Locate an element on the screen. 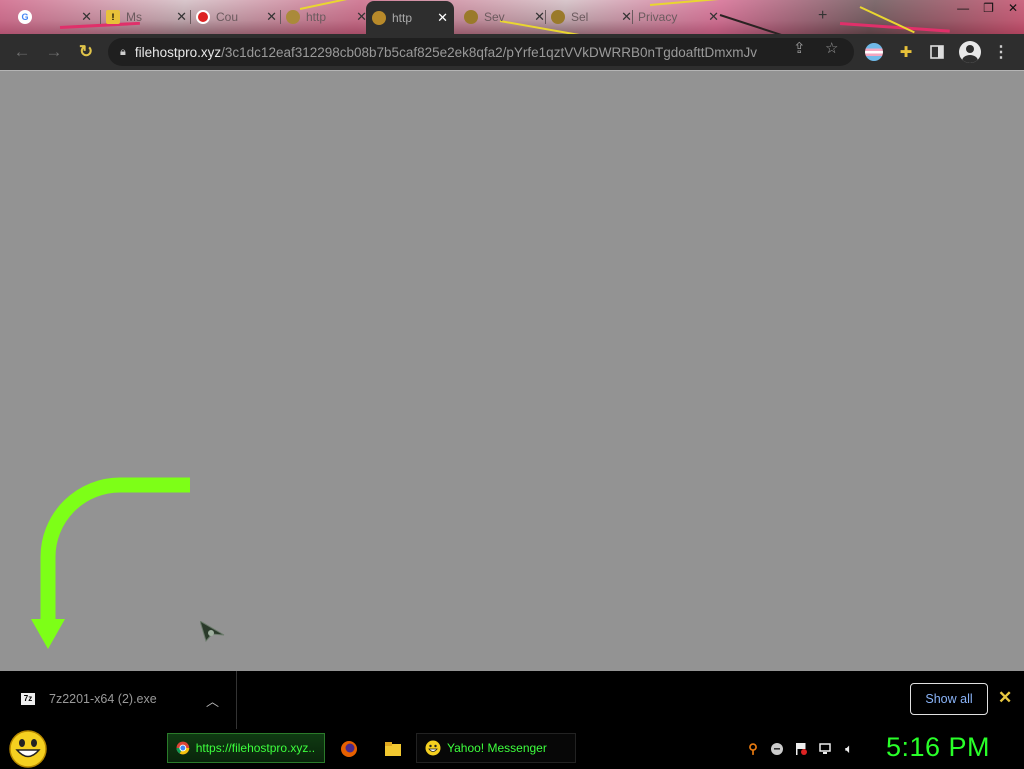  download-file-name: 7z2201-x64 (2).exe is located at coordinates (103, 699).